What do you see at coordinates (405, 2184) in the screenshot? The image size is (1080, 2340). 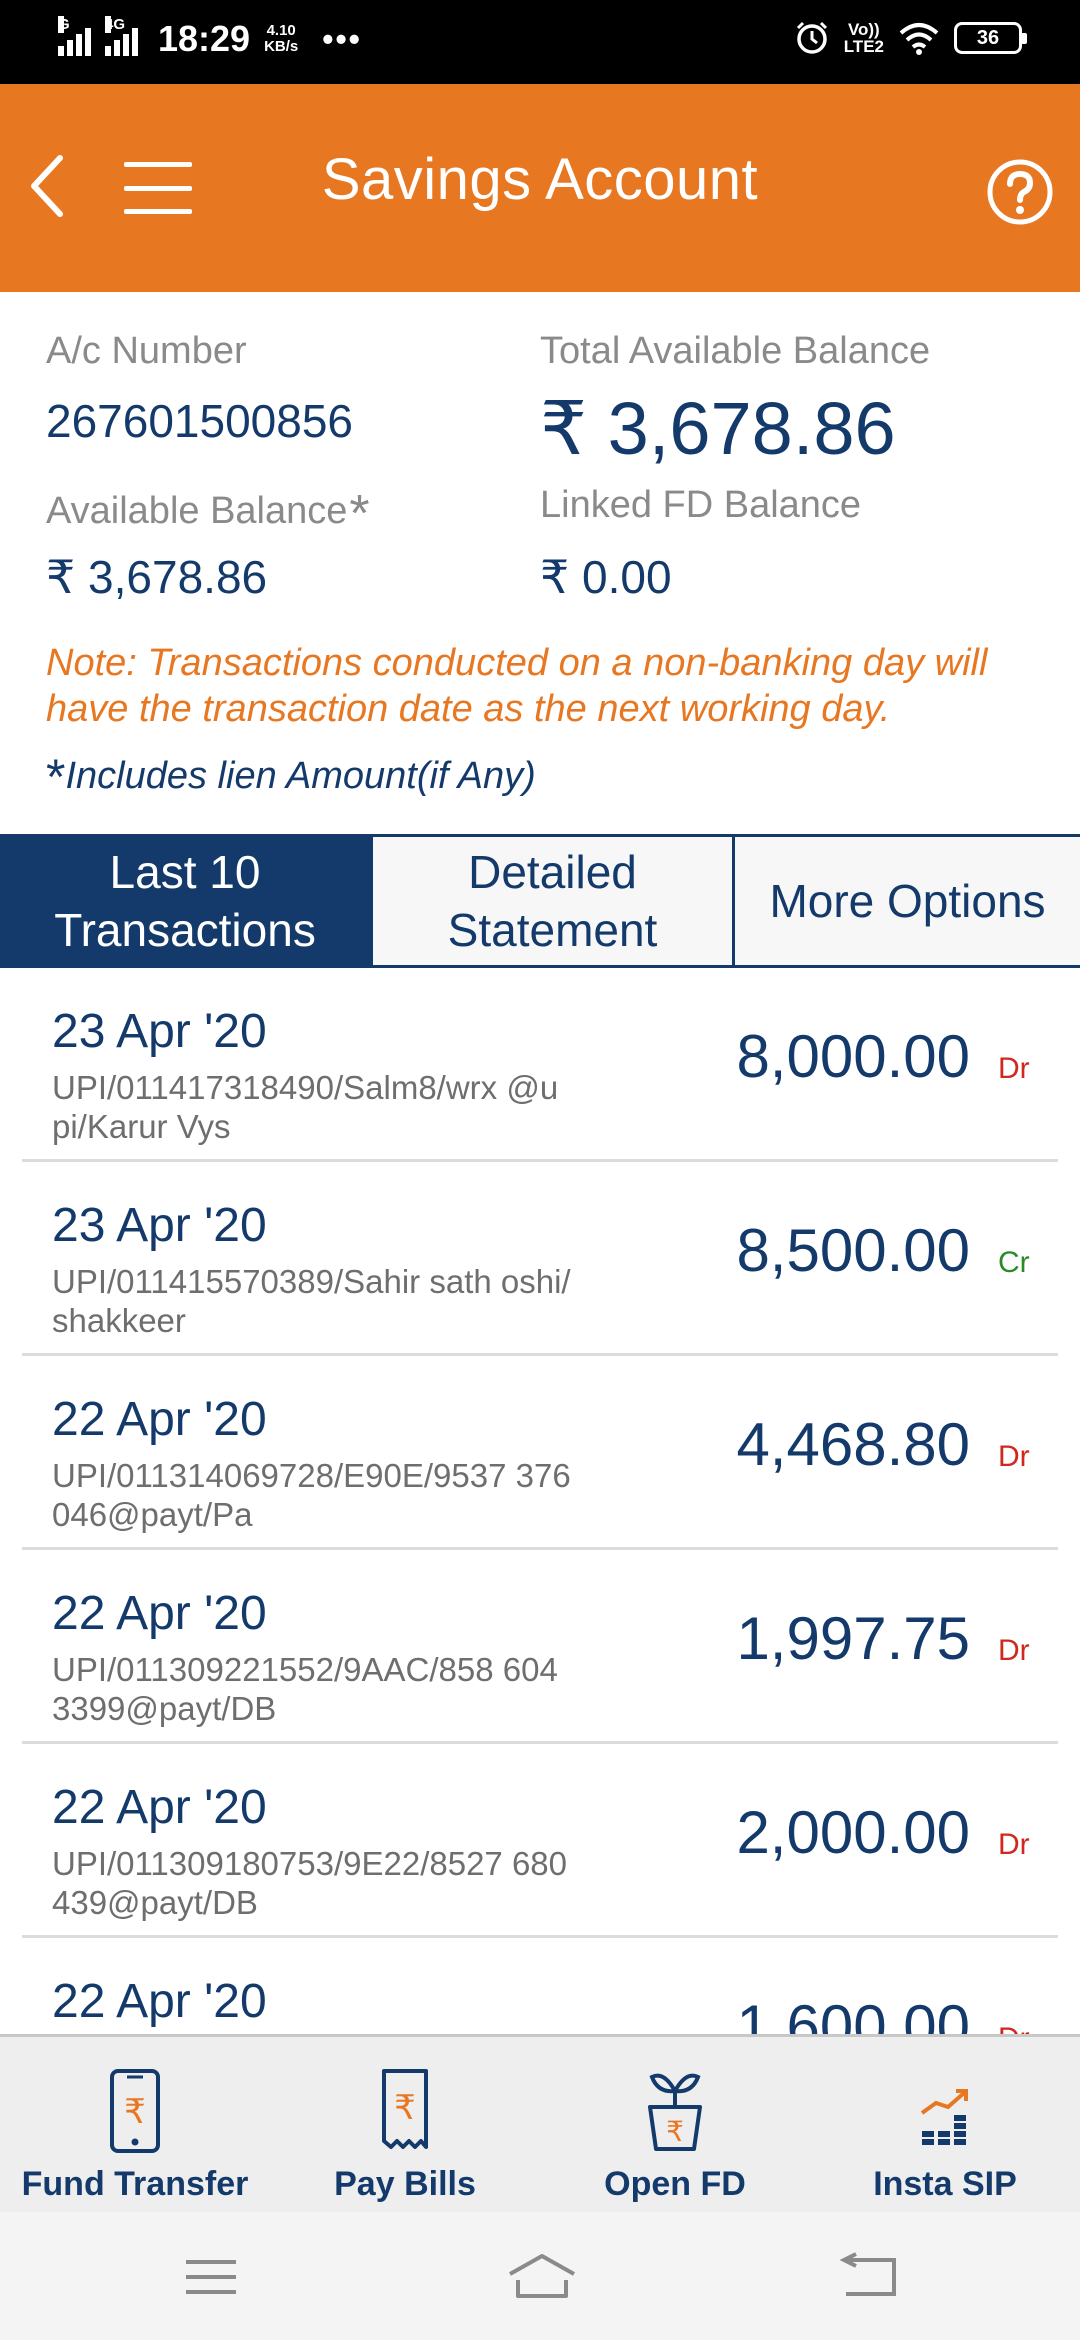 I see `pay-bills-label: Pay Bills` at bounding box center [405, 2184].